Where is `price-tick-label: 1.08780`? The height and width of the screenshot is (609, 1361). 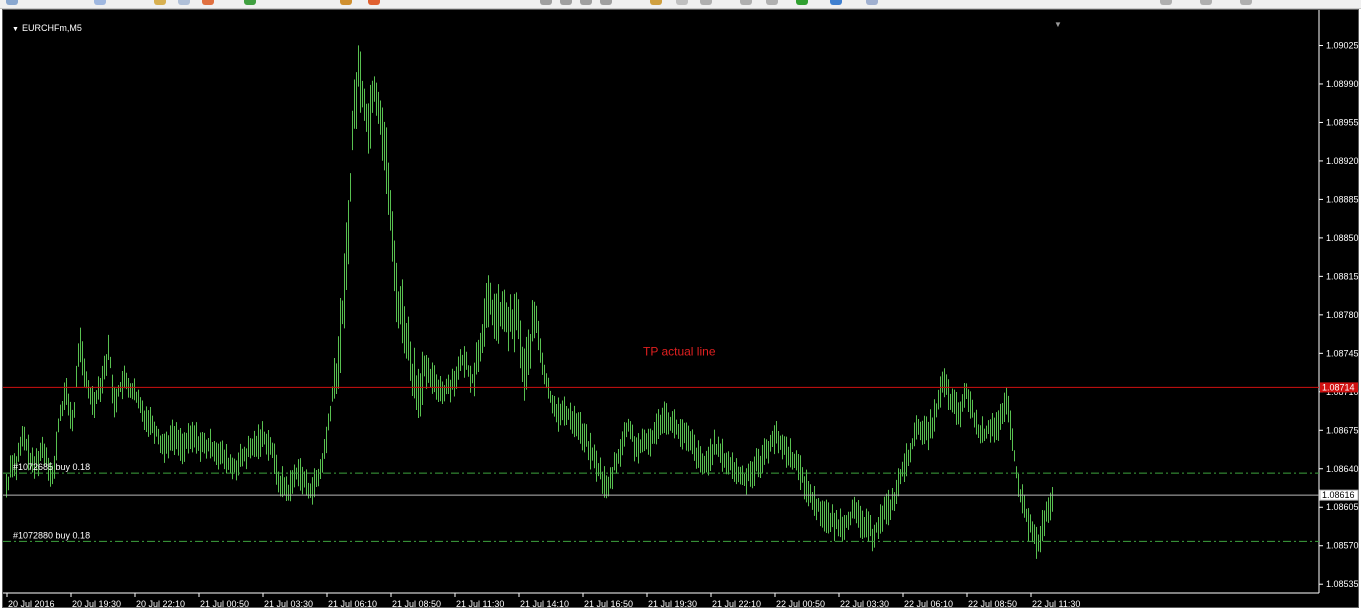 price-tick-label: 1.08780 is located at coordinates (1342, 315).